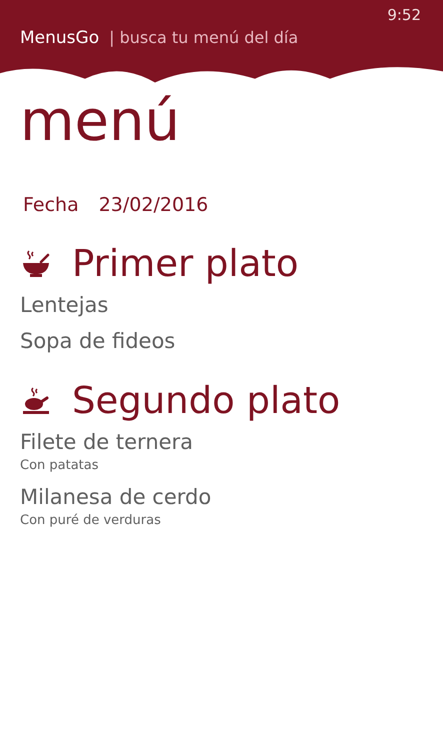 This screenshot has height=738, width=443. Describe the element at coordinates (100, 122) in the screenshot. I see `page-title: menú` at that location.